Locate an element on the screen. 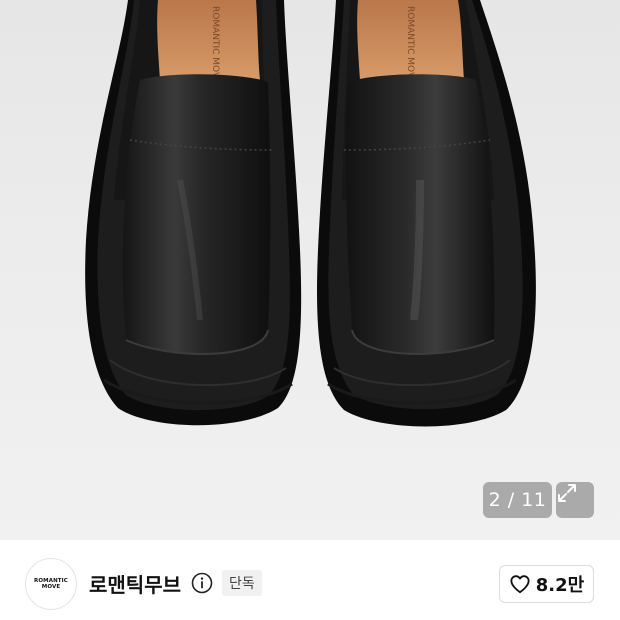 The height and width of the screenshot is (620, 620). info-icon is located at coordinates (202, 583).